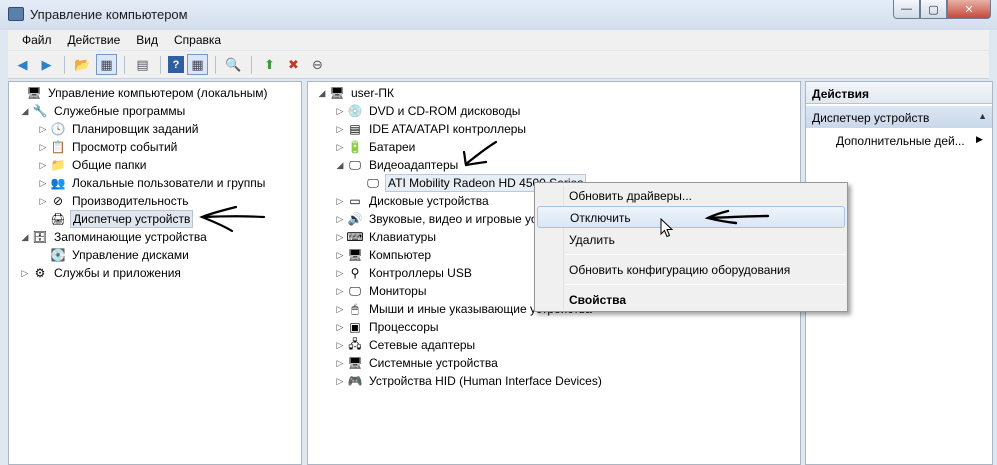 This screenshot has height=465, width=997. Describe the element at coordinates (82, 64) in the screenshot. I see `up-folder-icon: 📂` at that location.